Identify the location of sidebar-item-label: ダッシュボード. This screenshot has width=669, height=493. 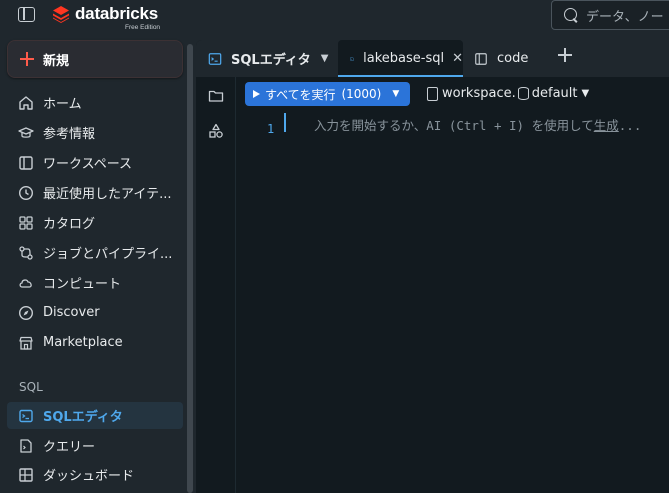
(89, 476).